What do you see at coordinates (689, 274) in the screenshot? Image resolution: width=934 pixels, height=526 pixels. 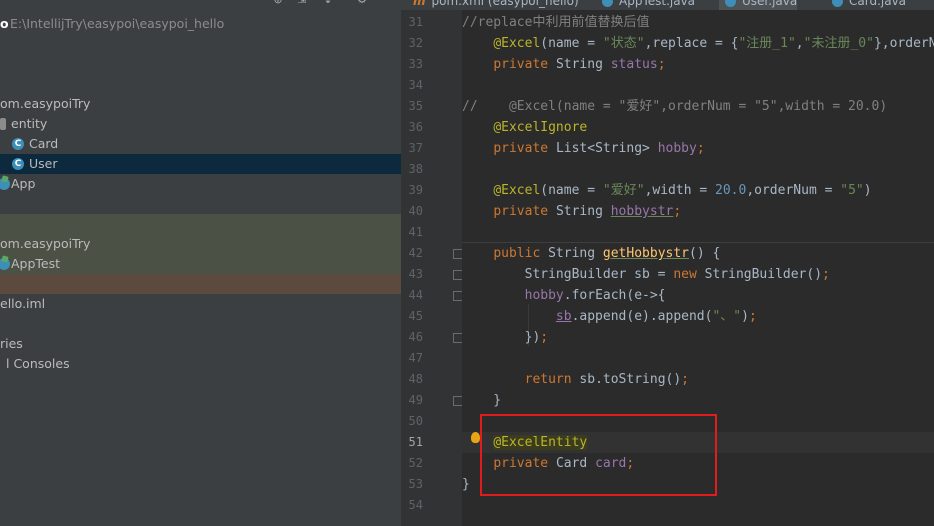 I see `code-token: new` at bounding box center [689, 274].